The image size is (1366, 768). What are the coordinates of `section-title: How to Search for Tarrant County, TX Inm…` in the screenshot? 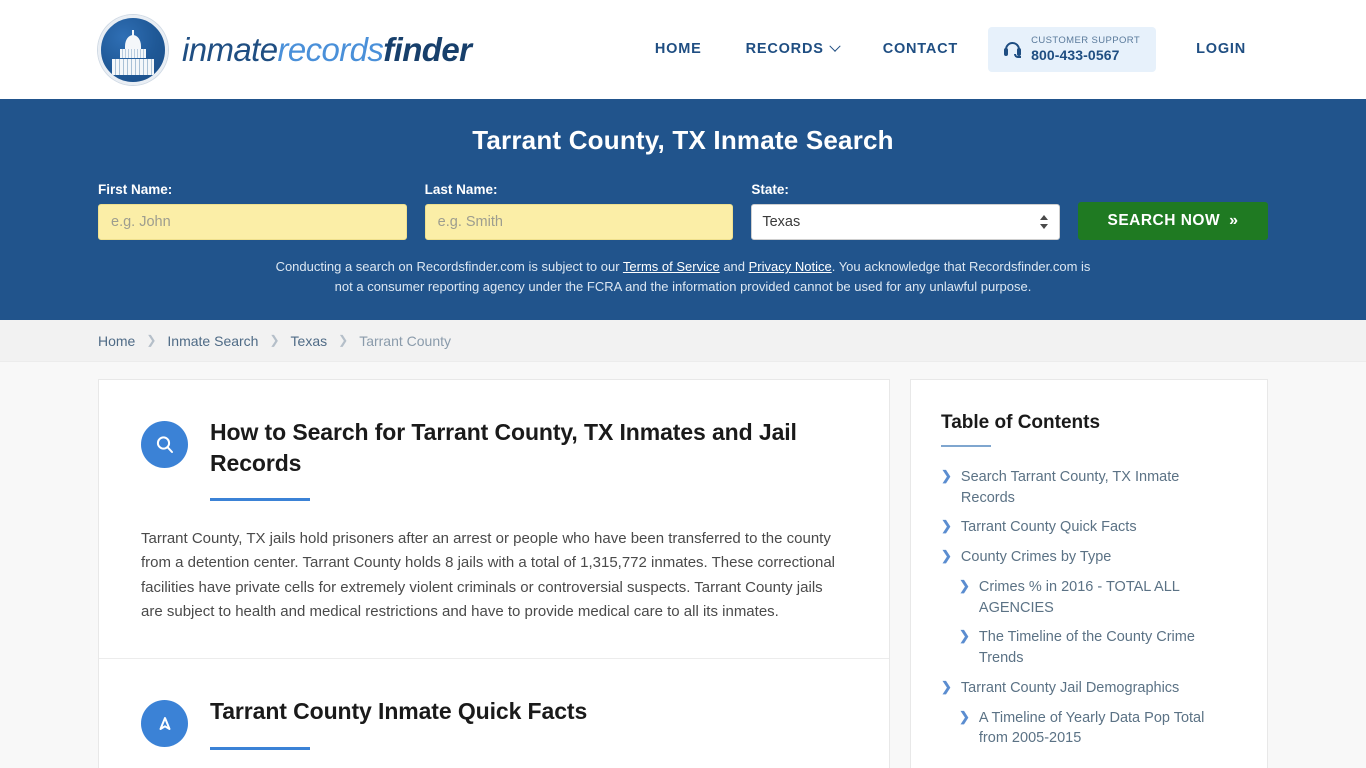 It's located at (503, 447).